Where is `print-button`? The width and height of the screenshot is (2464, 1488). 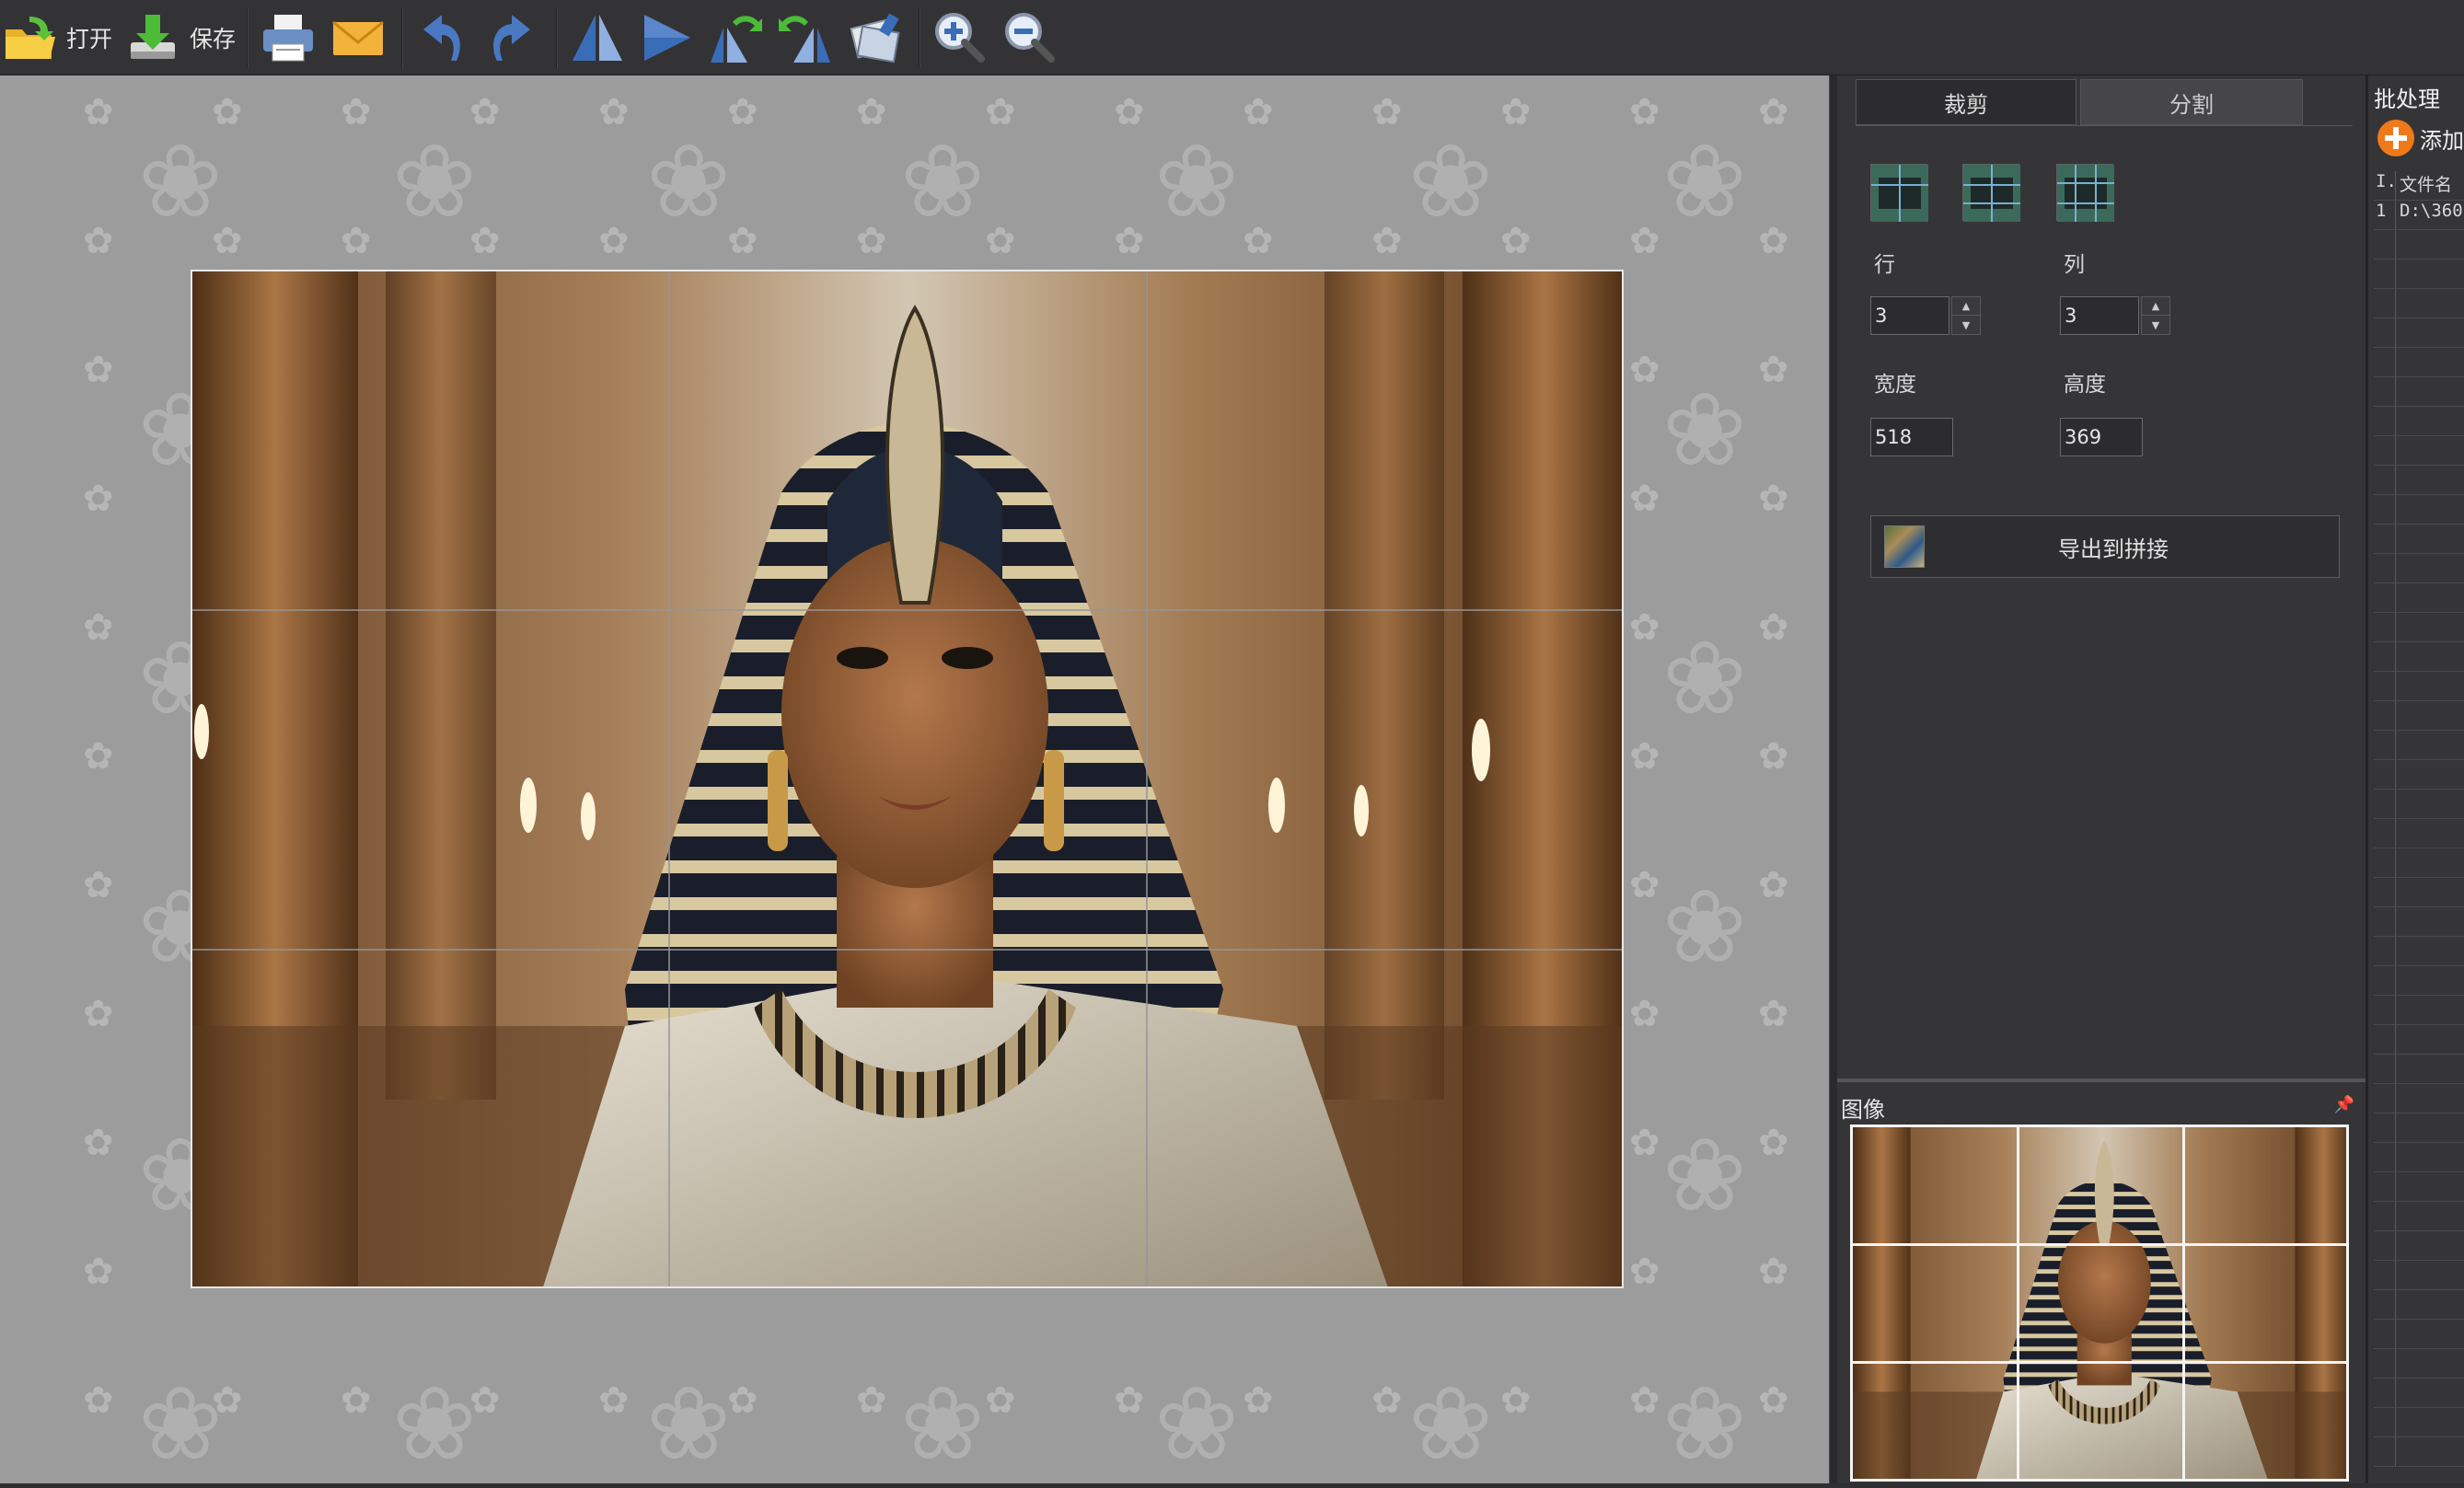
print-button is located at coordinates (288, 38).